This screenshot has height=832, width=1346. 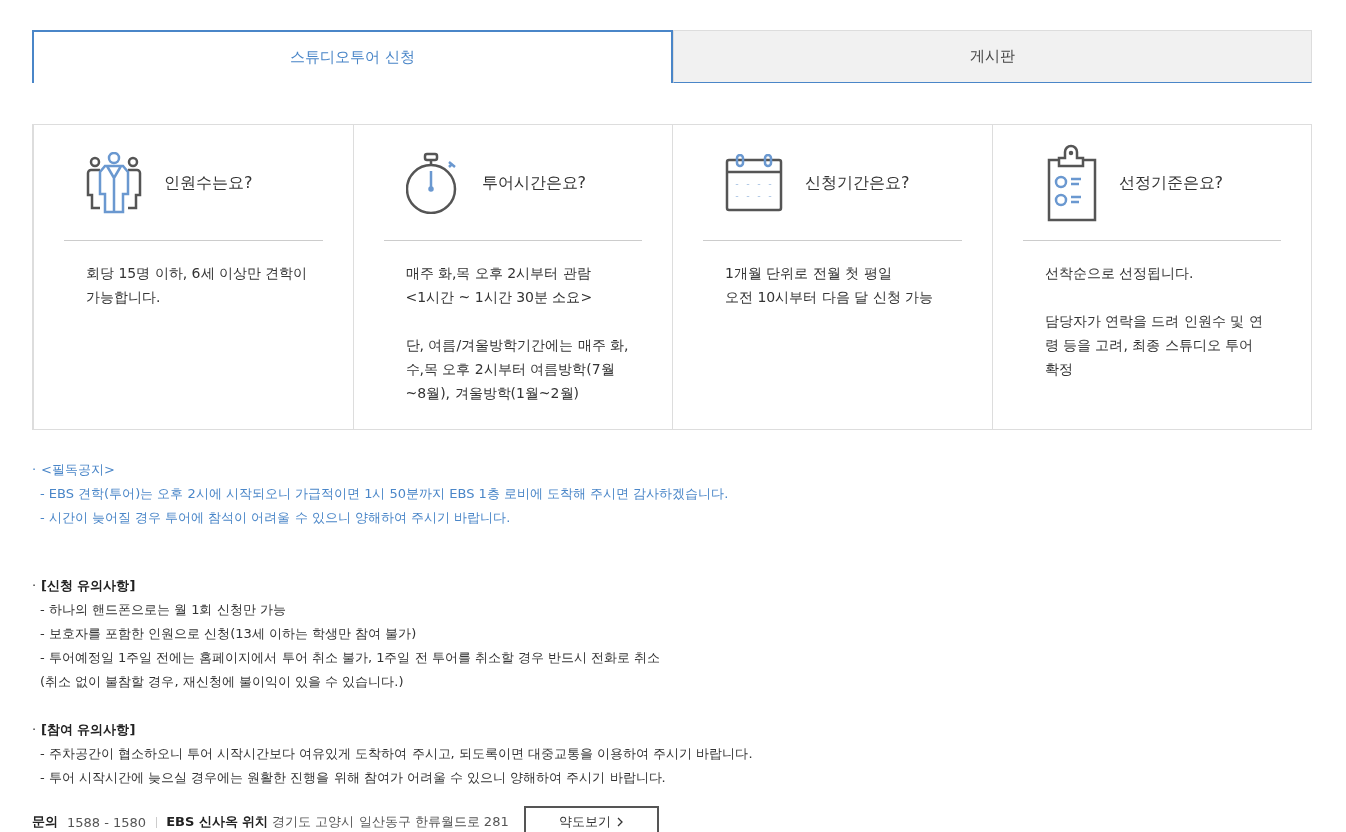 What do you see at coordinates (228, 634) in the screenshot?
I see `notice-line: - 보호자를 포함한 인원으로 신청(13세 이하는 학생만 참여 불가)` at bounding box center [228, 634].